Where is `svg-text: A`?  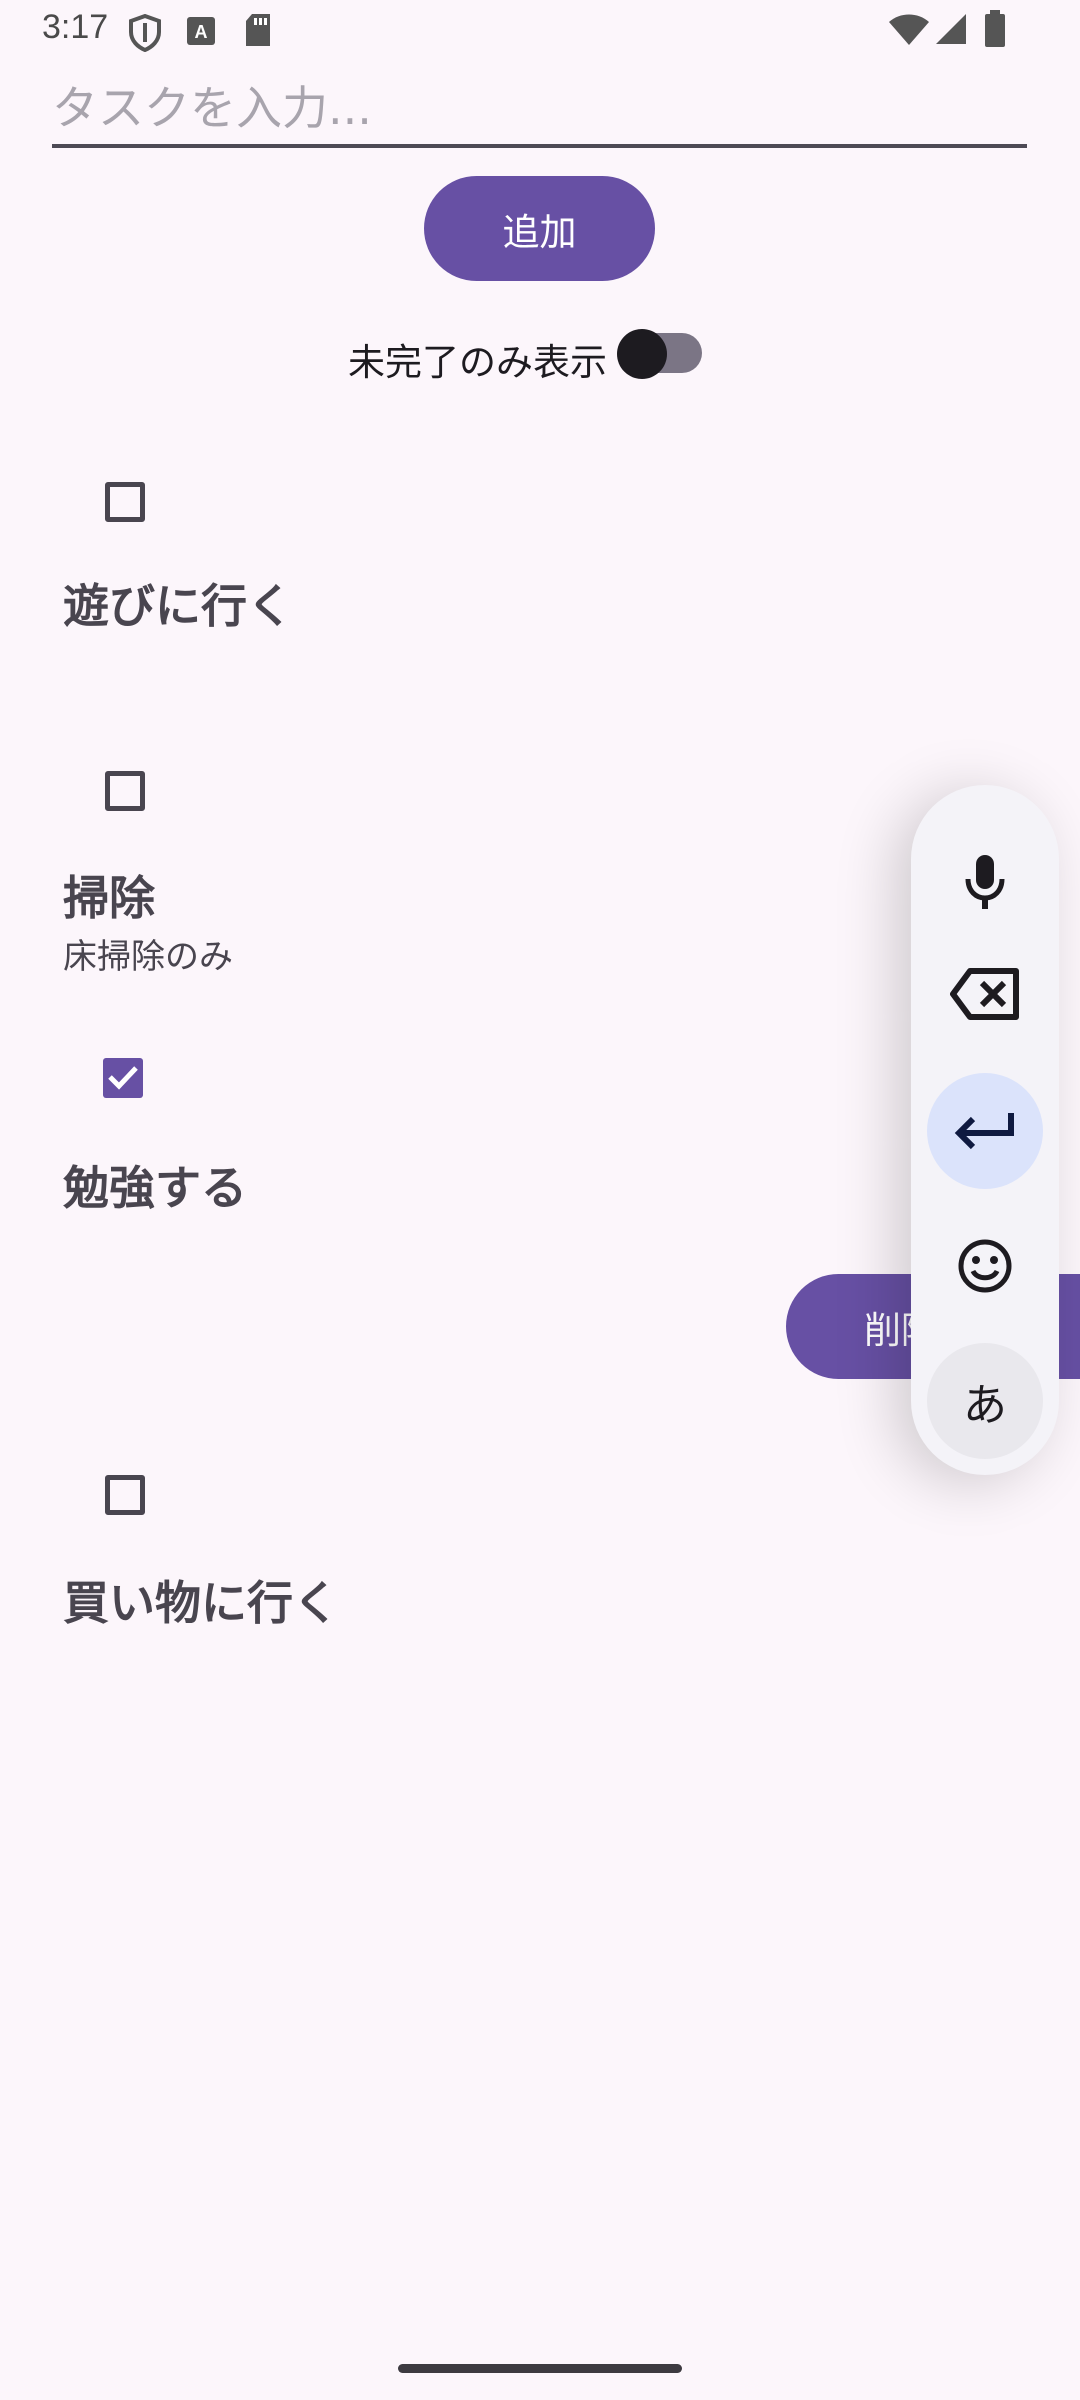
svg-text: A is located at coordinates (201, 32).